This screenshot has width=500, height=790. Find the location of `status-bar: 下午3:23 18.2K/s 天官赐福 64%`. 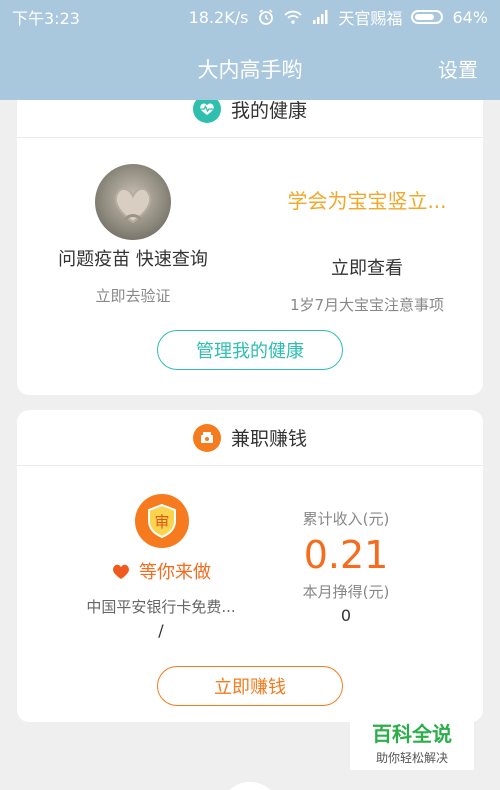

status-bar: 下午3:23 18.2K/s 天官赐福 64% is located at coordinates (250, 17).